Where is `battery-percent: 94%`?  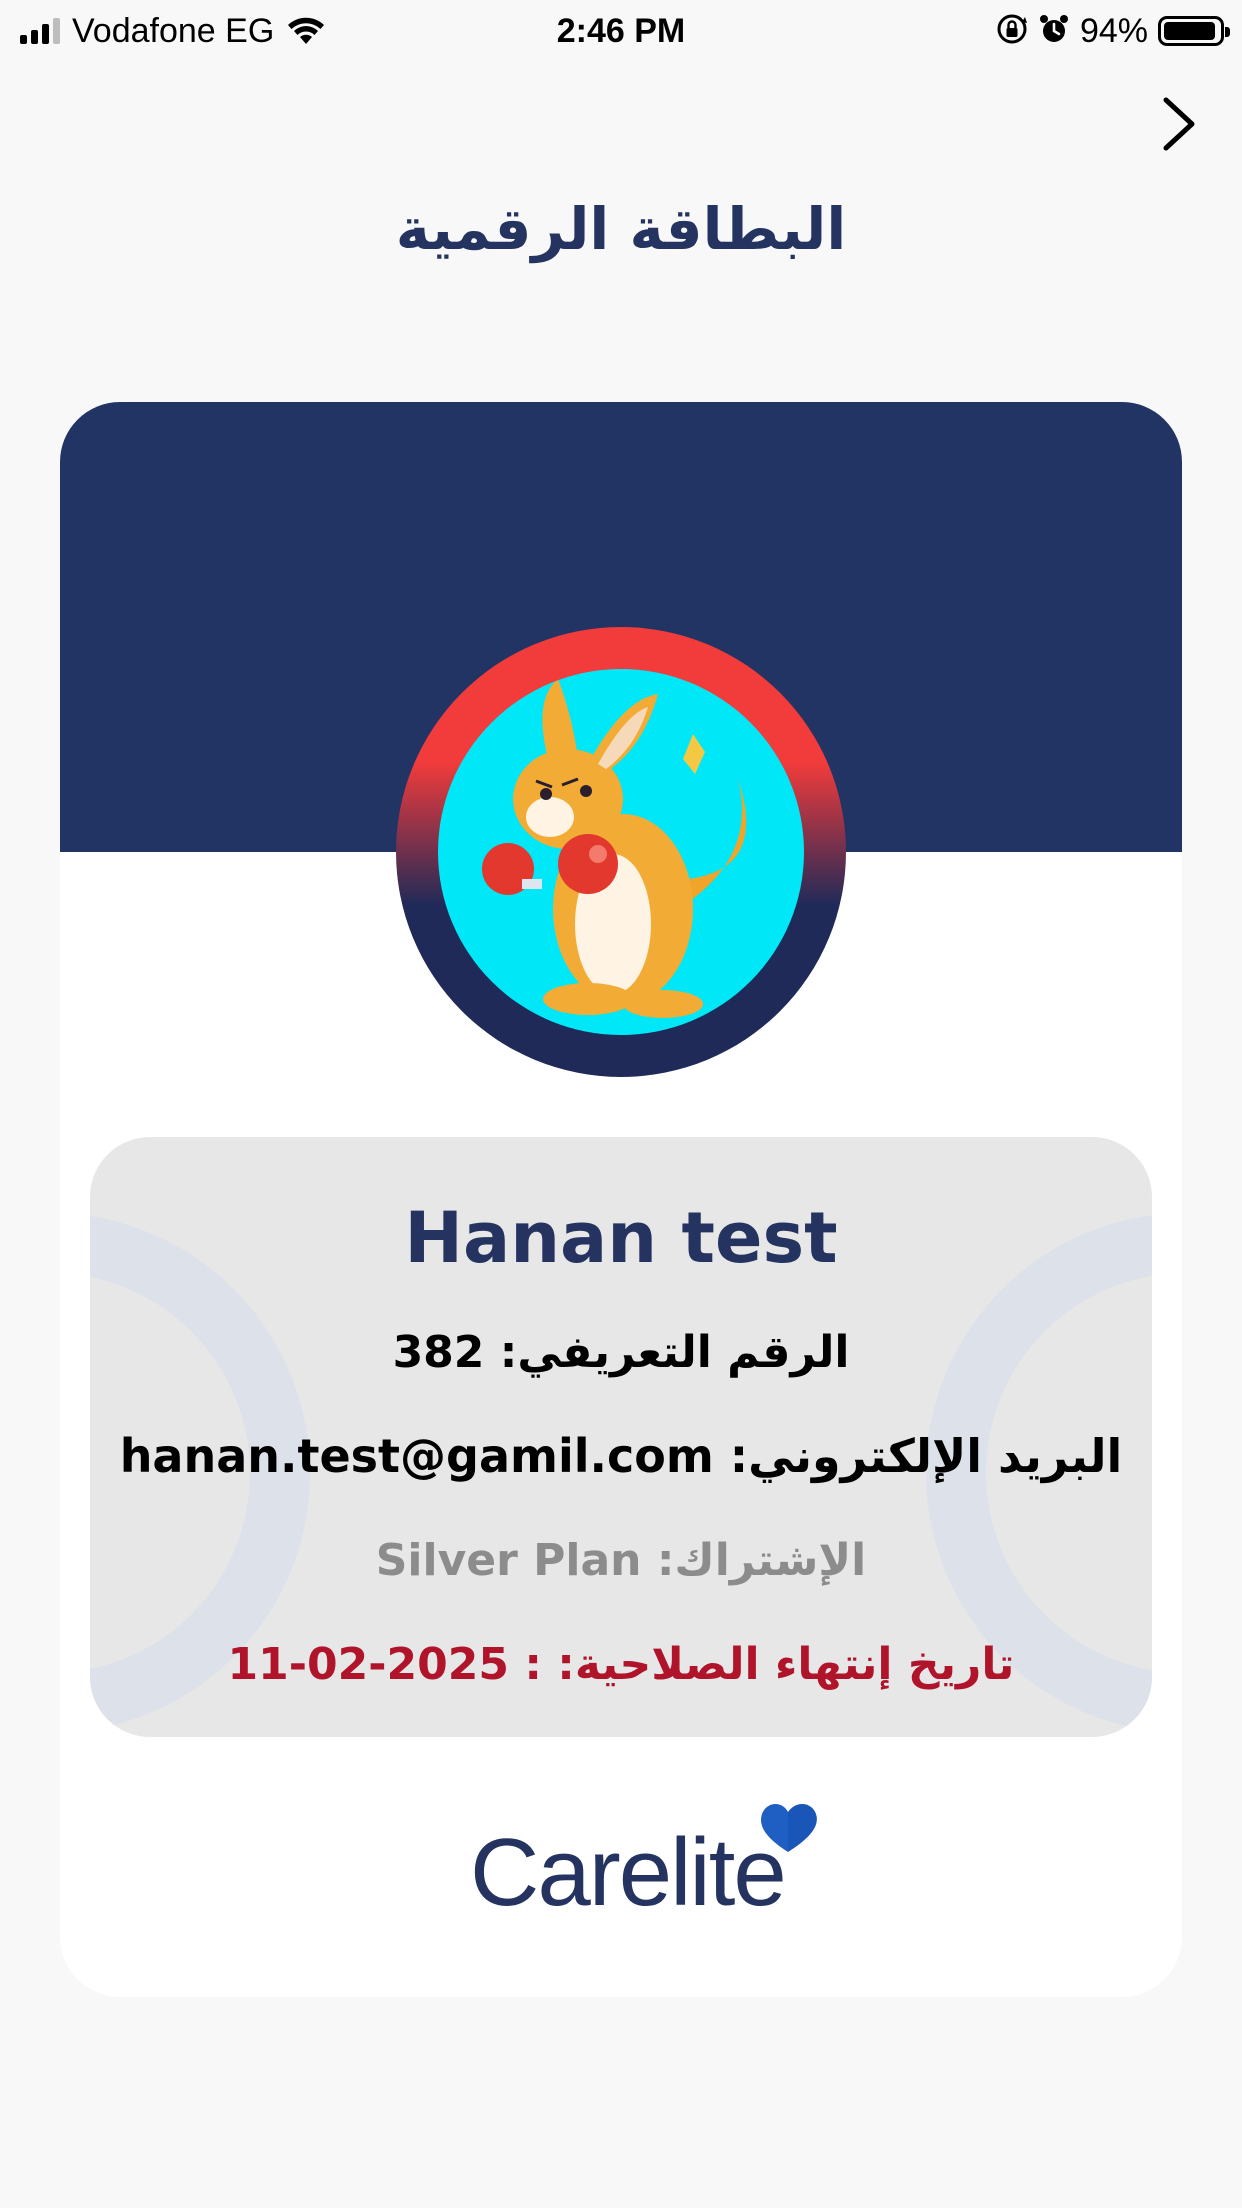
battery-percent: 94% is located at coordinates (1113, 30).